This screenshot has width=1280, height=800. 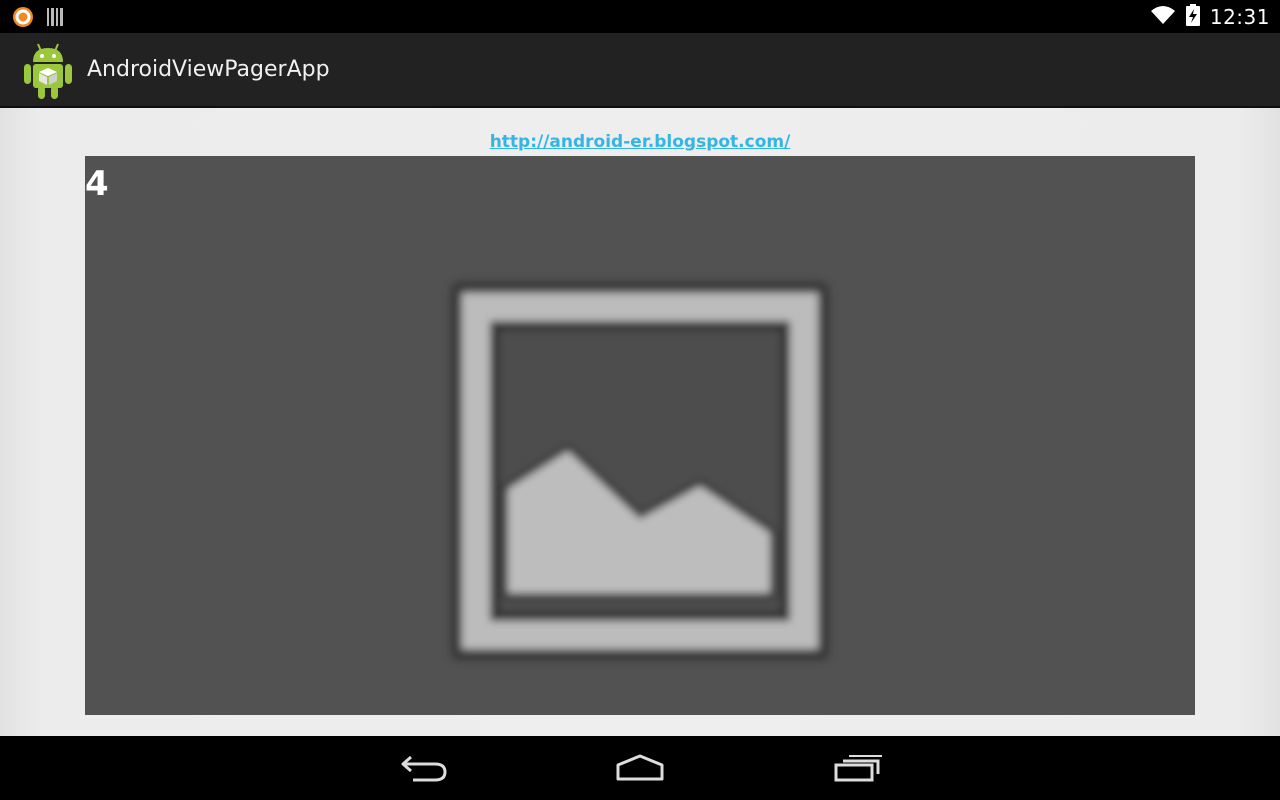 I want to click on system-icons: 12:31, so click(x=1210, y=16).